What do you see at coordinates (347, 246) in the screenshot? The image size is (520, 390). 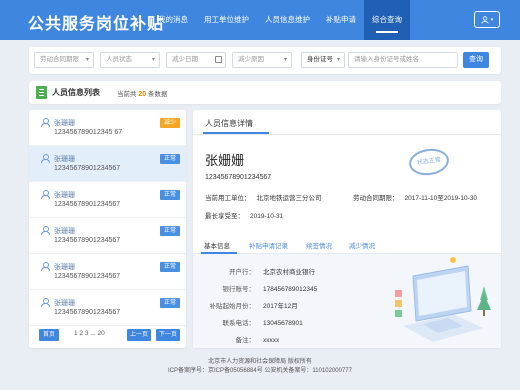 I see `detail-tabs: 基本信息 补贴申请记录 续签情况 减少情况` at bounding box center [347, 246].